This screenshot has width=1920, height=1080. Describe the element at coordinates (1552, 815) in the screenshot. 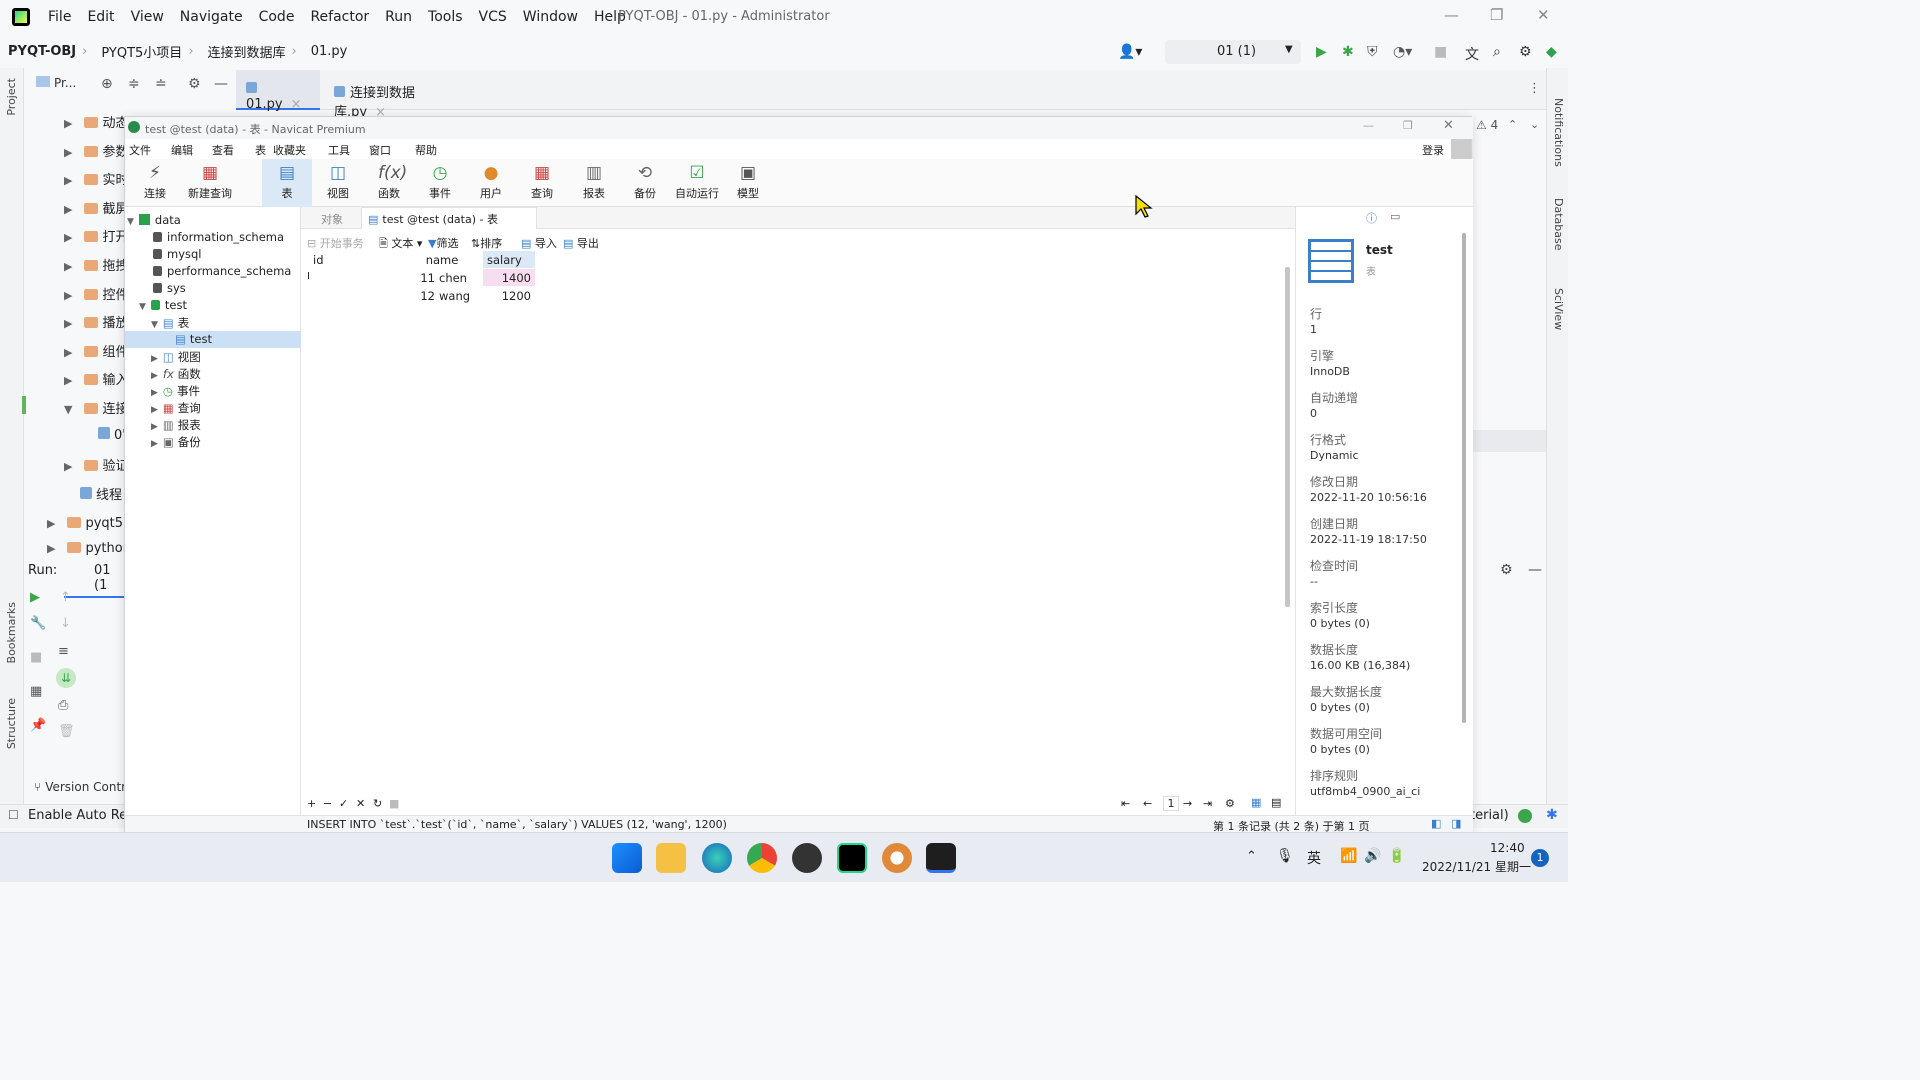

I see `ai-assistant-icon: ✱` at that location.